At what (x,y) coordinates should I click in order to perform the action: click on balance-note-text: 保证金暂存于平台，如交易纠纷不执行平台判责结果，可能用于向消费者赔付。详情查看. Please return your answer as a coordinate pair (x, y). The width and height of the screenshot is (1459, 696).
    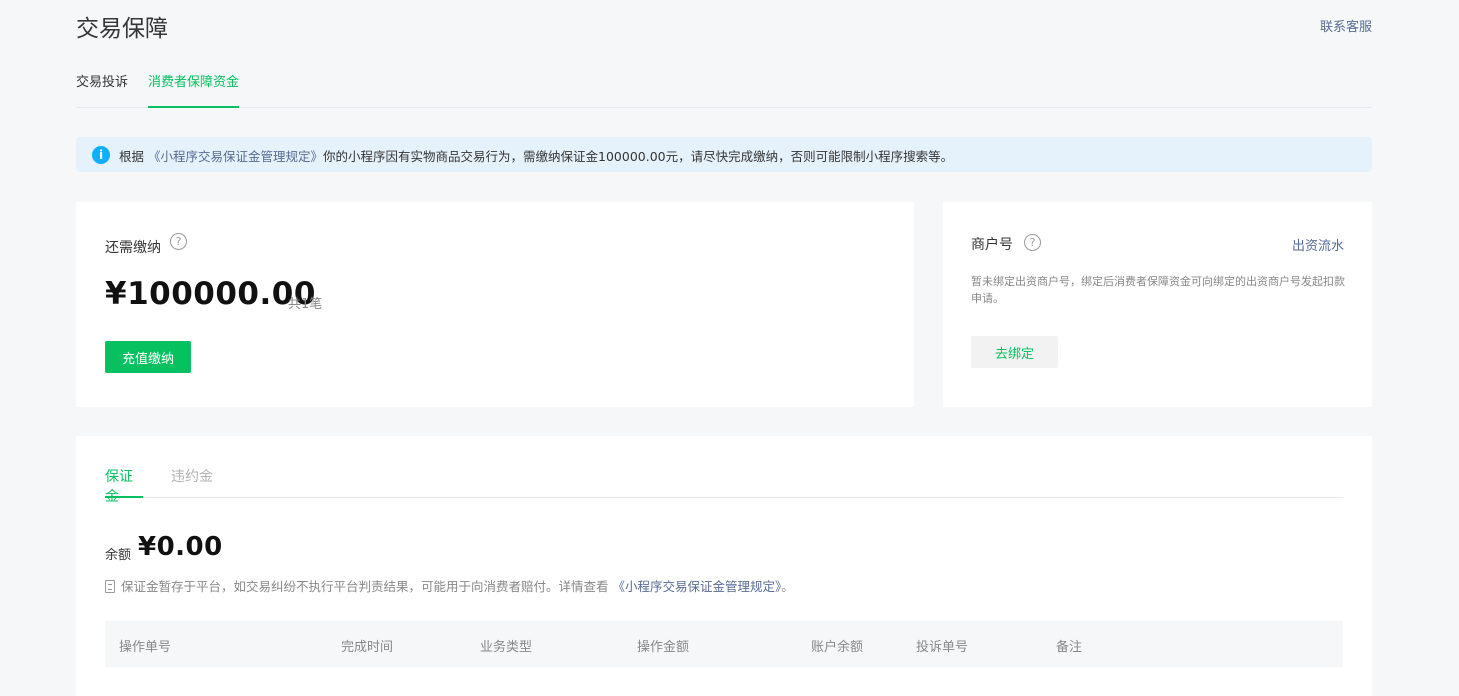
    Looking at the image, I should click on (365, 586).